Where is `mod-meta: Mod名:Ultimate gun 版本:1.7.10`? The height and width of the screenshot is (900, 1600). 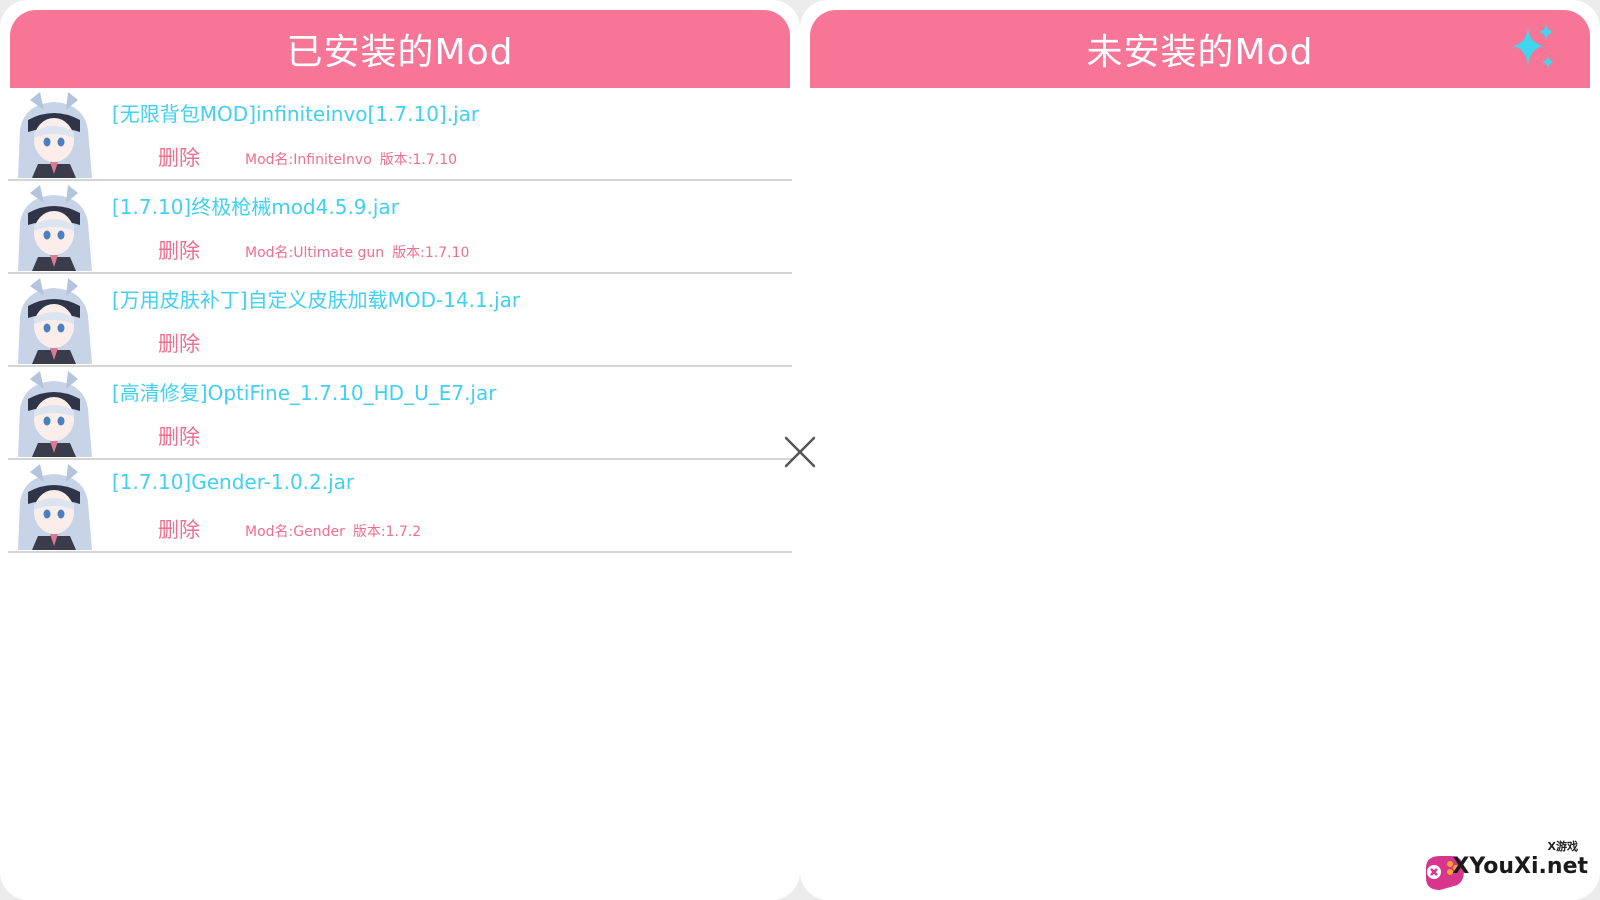 mod-meta: Mod名:Ultimate gun 版本:1.7.10 is located at coordinates (357, 252).